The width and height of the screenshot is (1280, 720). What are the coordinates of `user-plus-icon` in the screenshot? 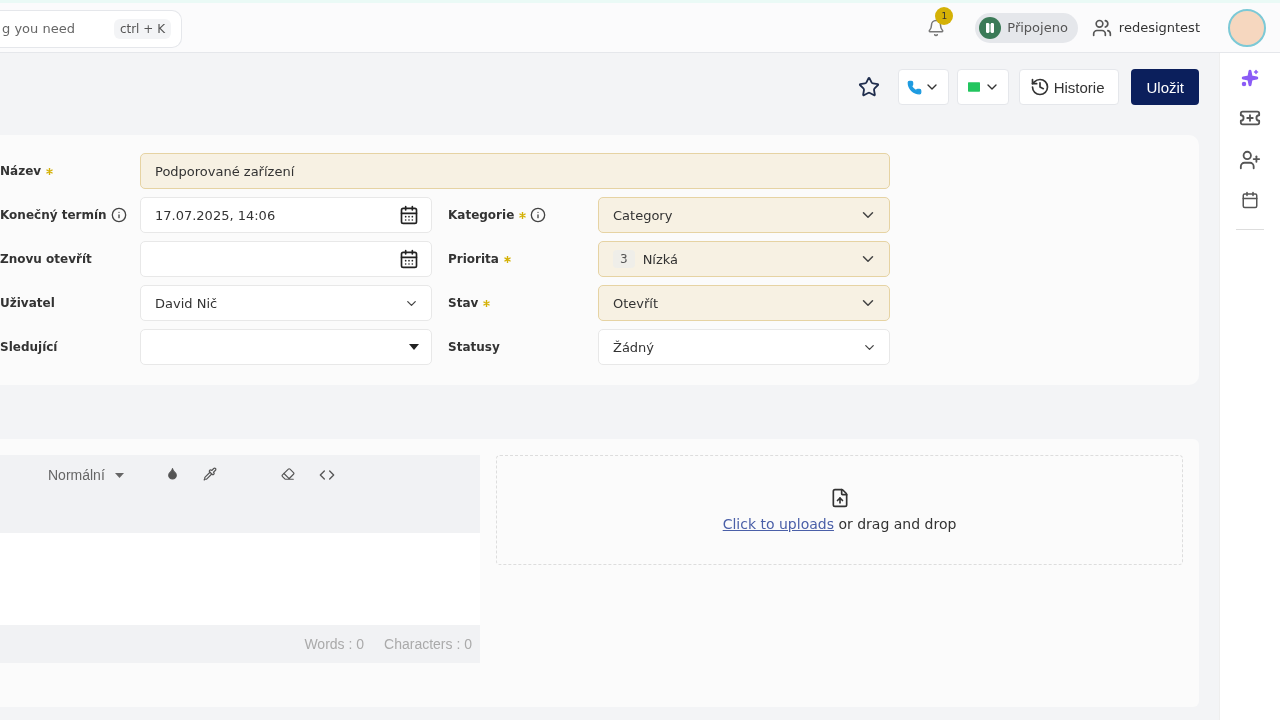 It's located at (1250, 160).